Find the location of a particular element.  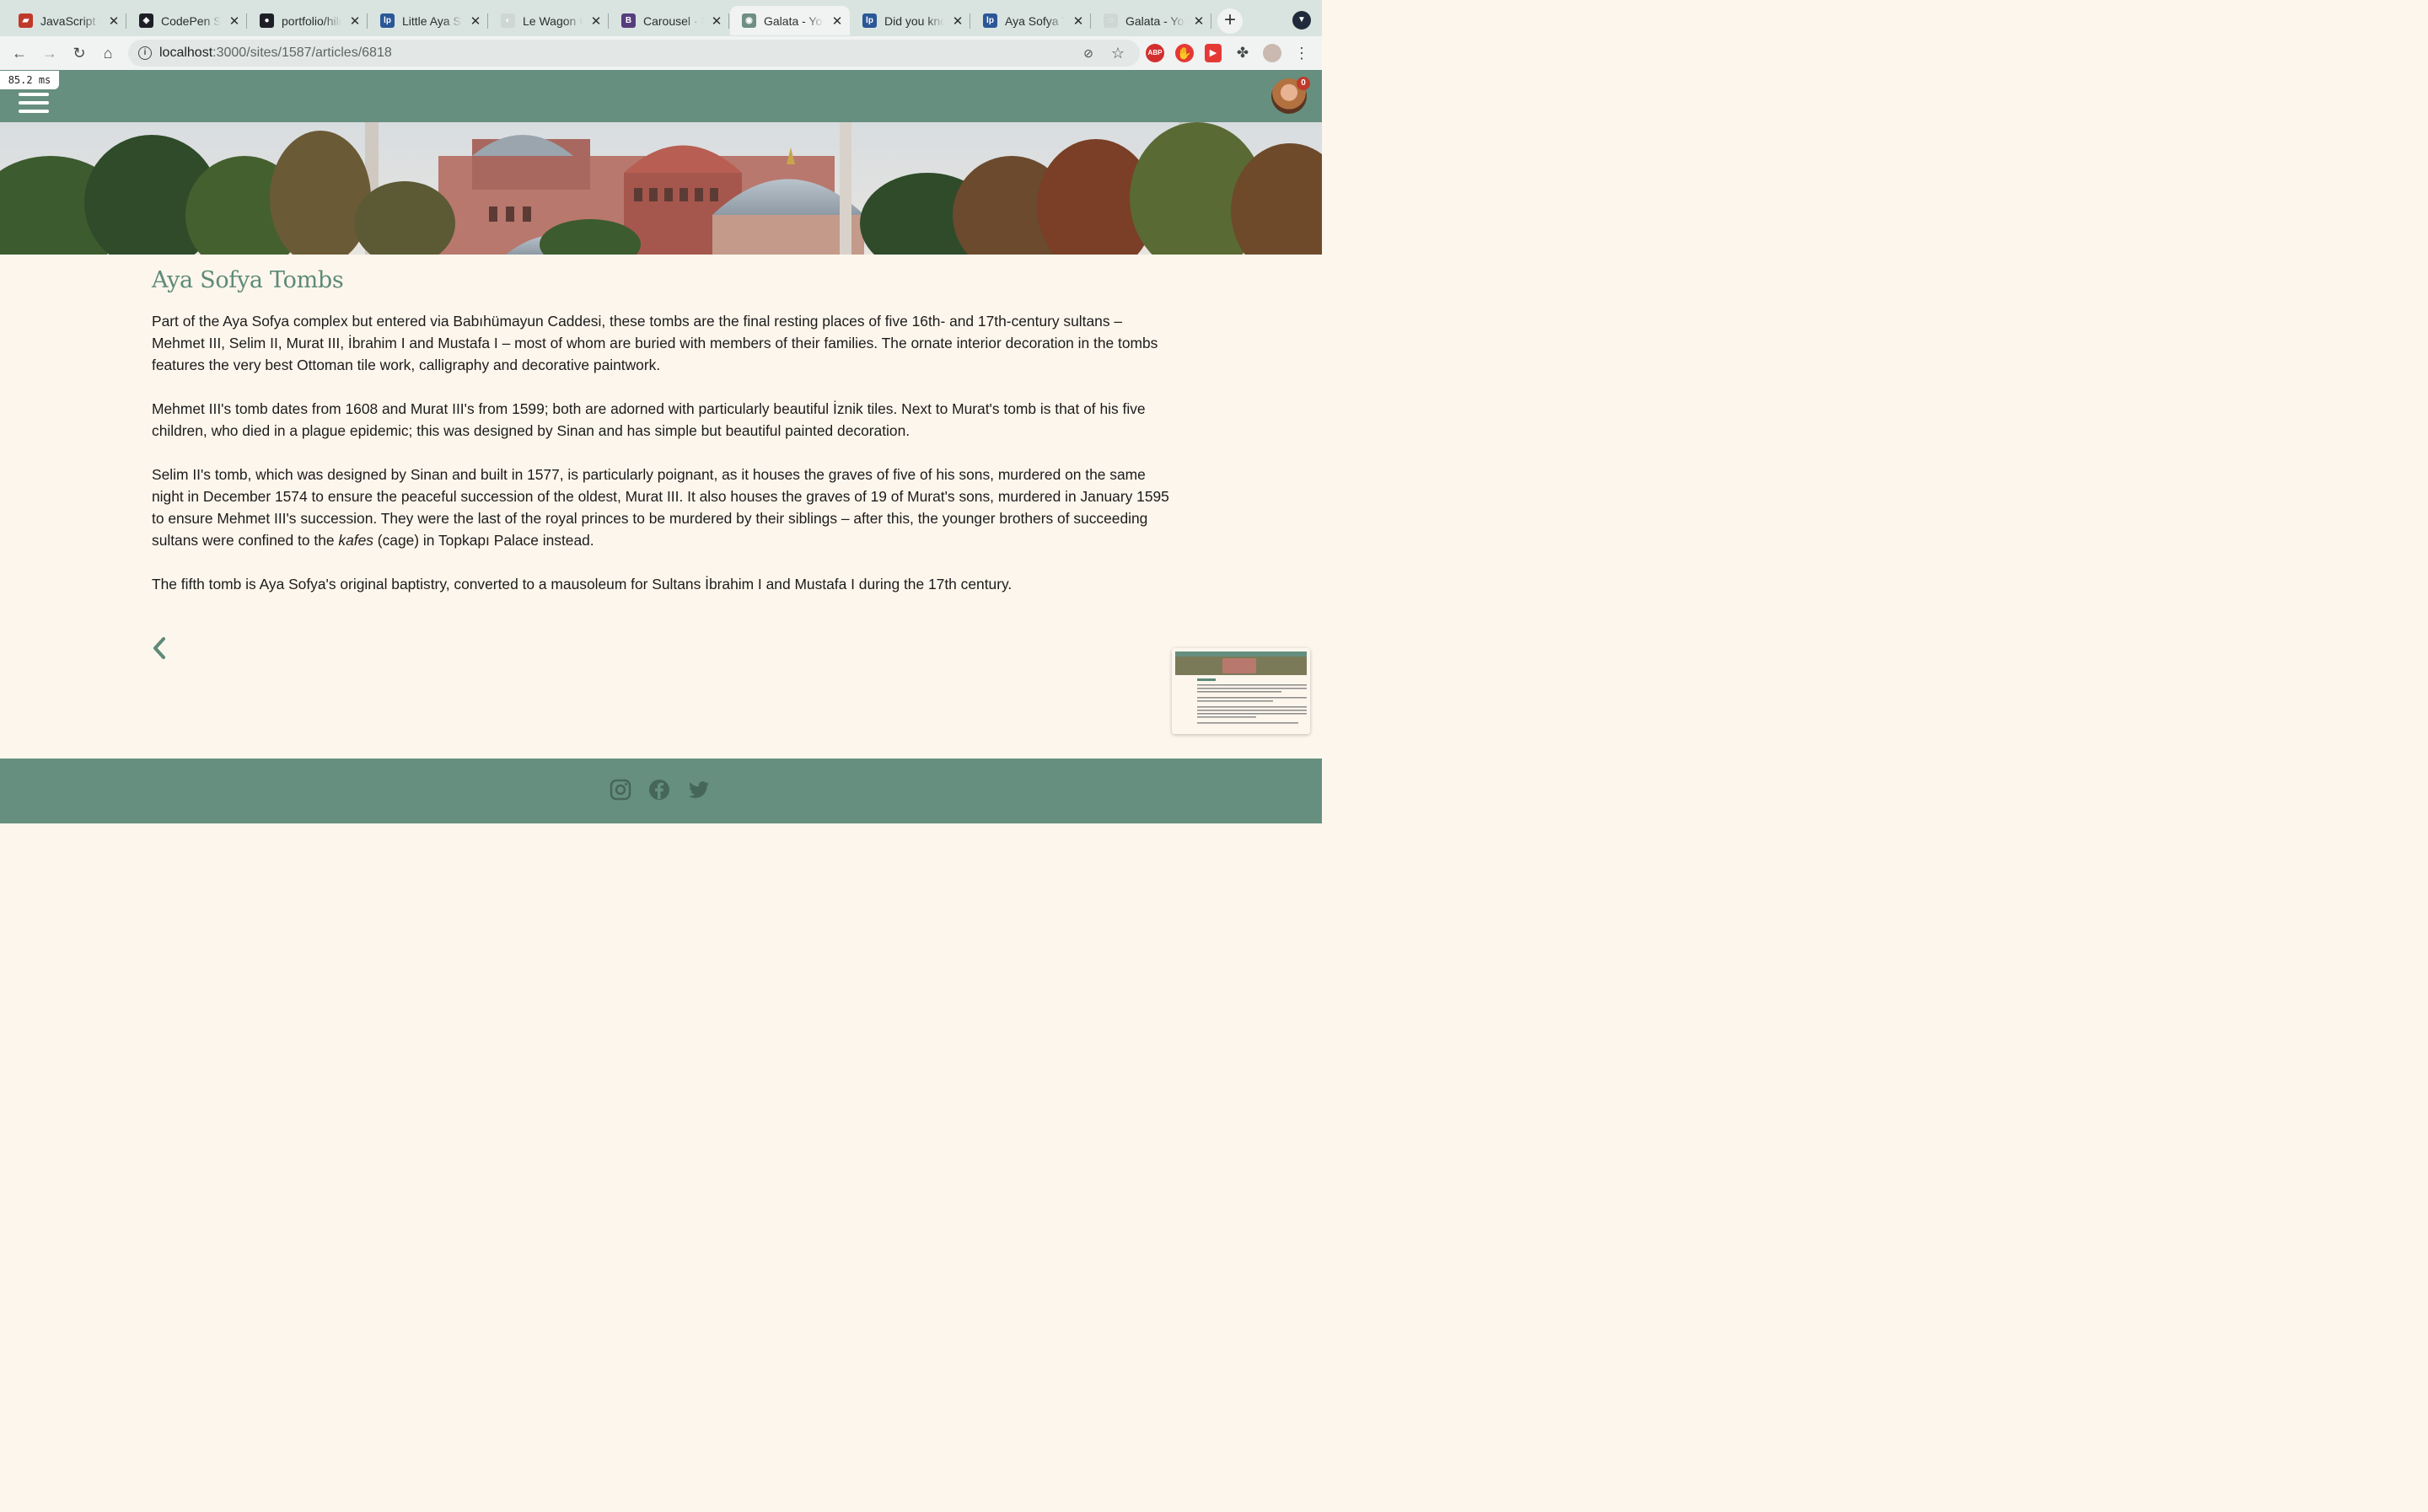

browser-tab: lp Aya Sofya Tombs ✕ is located at coordinates (1031, 20).